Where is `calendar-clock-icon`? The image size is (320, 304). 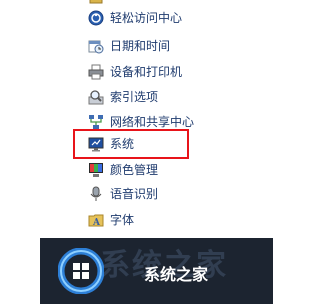 calendar-clock-icon is located at coordinates (96, 46).